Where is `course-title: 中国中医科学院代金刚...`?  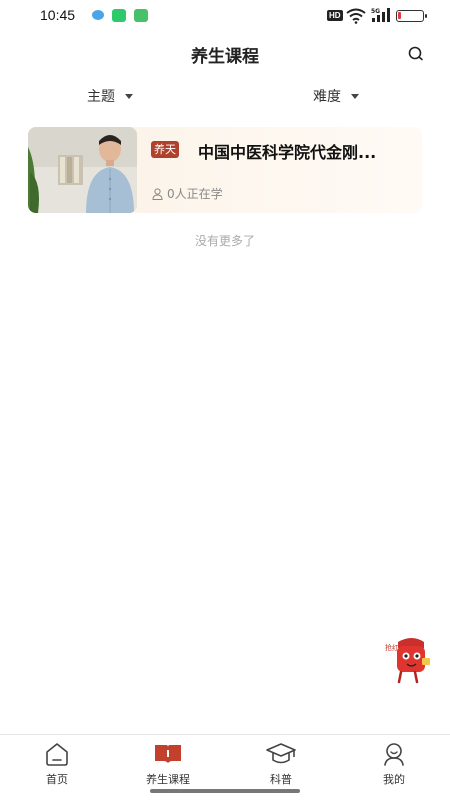 course-title: 中国中医科学院代金刚... is located at coordinates (287, 152).